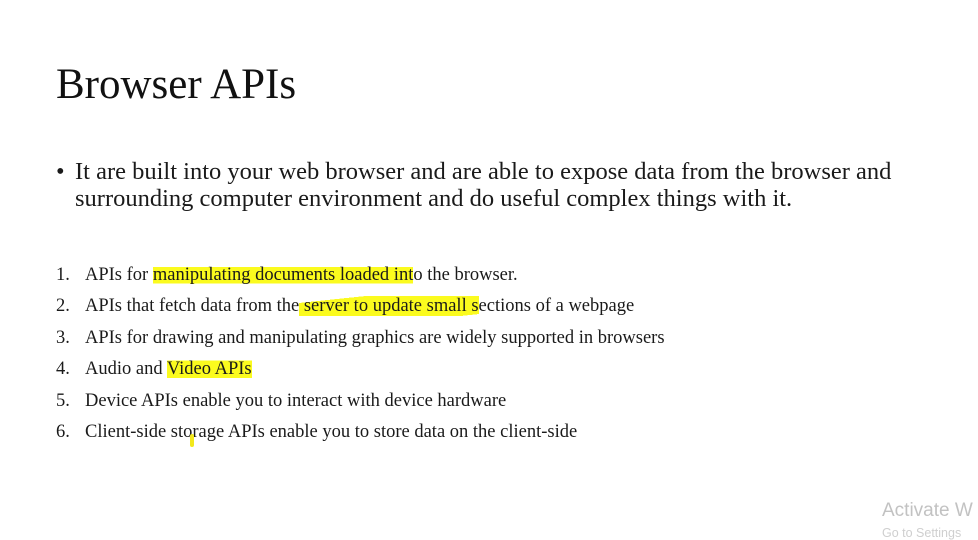 The height and width of the screenshot is (540, 978). I want to click on list-item-number: 1., so click(63, 275).